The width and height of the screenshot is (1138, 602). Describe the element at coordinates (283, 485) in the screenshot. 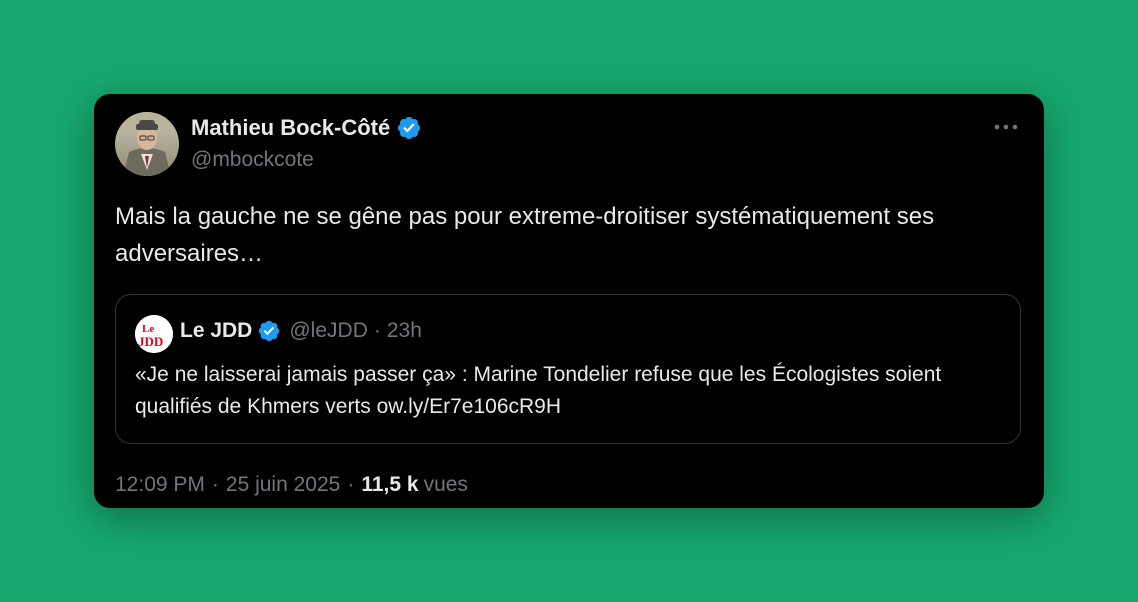

I see `tweet-date: 25 juin 2025` at that location.